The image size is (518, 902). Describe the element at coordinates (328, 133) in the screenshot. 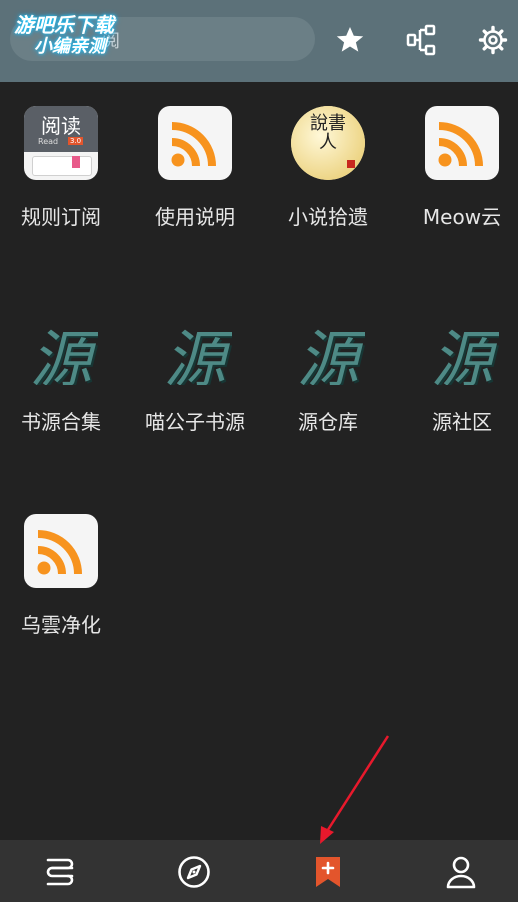

I see `storyteller-text: 說書人` at that location.